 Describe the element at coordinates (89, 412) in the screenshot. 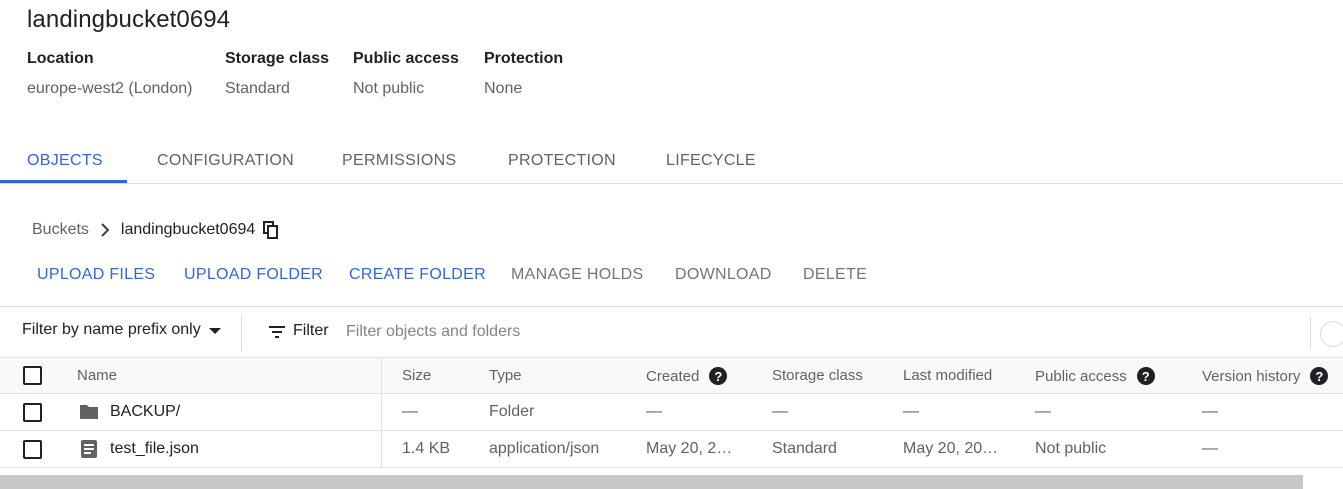

I see `folder-icon` at that location.